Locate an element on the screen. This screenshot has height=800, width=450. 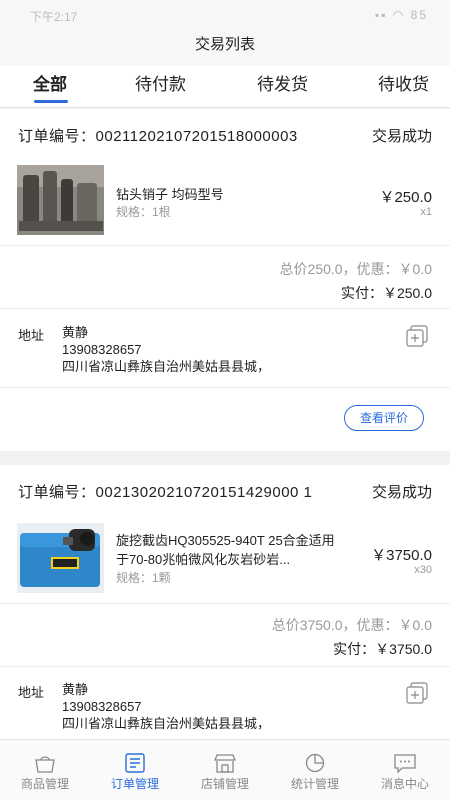
tab-pending-receipt: 待收货 is located at coordinates (403, 82).